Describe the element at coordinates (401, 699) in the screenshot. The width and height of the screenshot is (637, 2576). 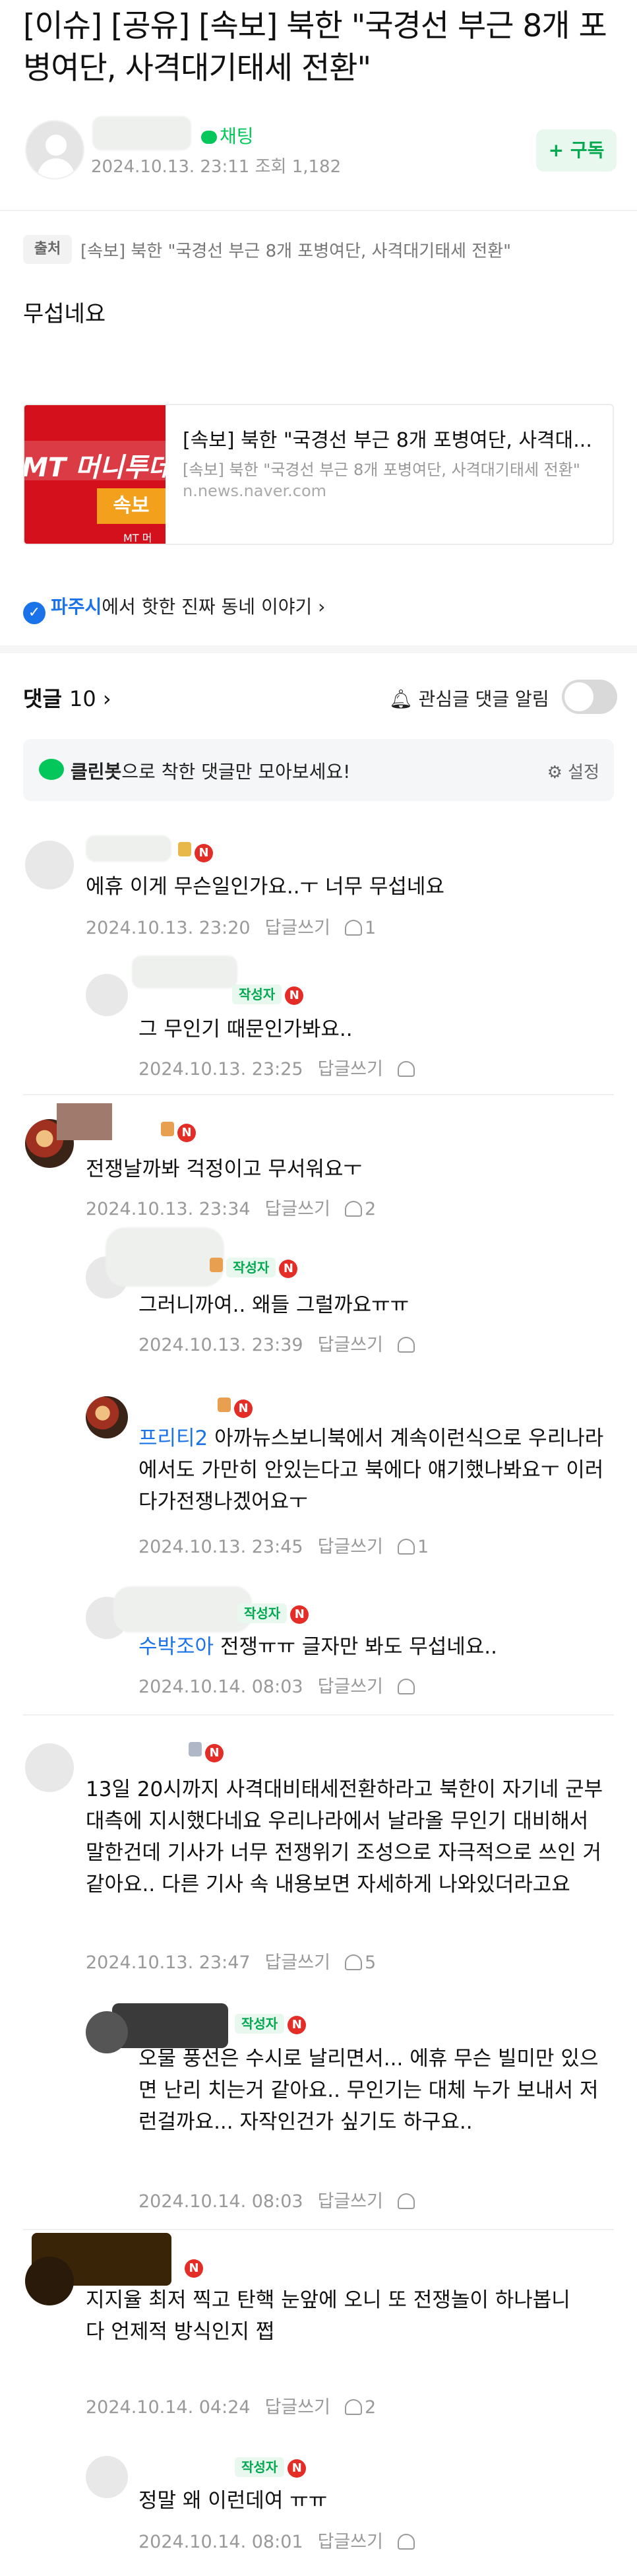
I see `bell-icon: 🔔︎` at that location.